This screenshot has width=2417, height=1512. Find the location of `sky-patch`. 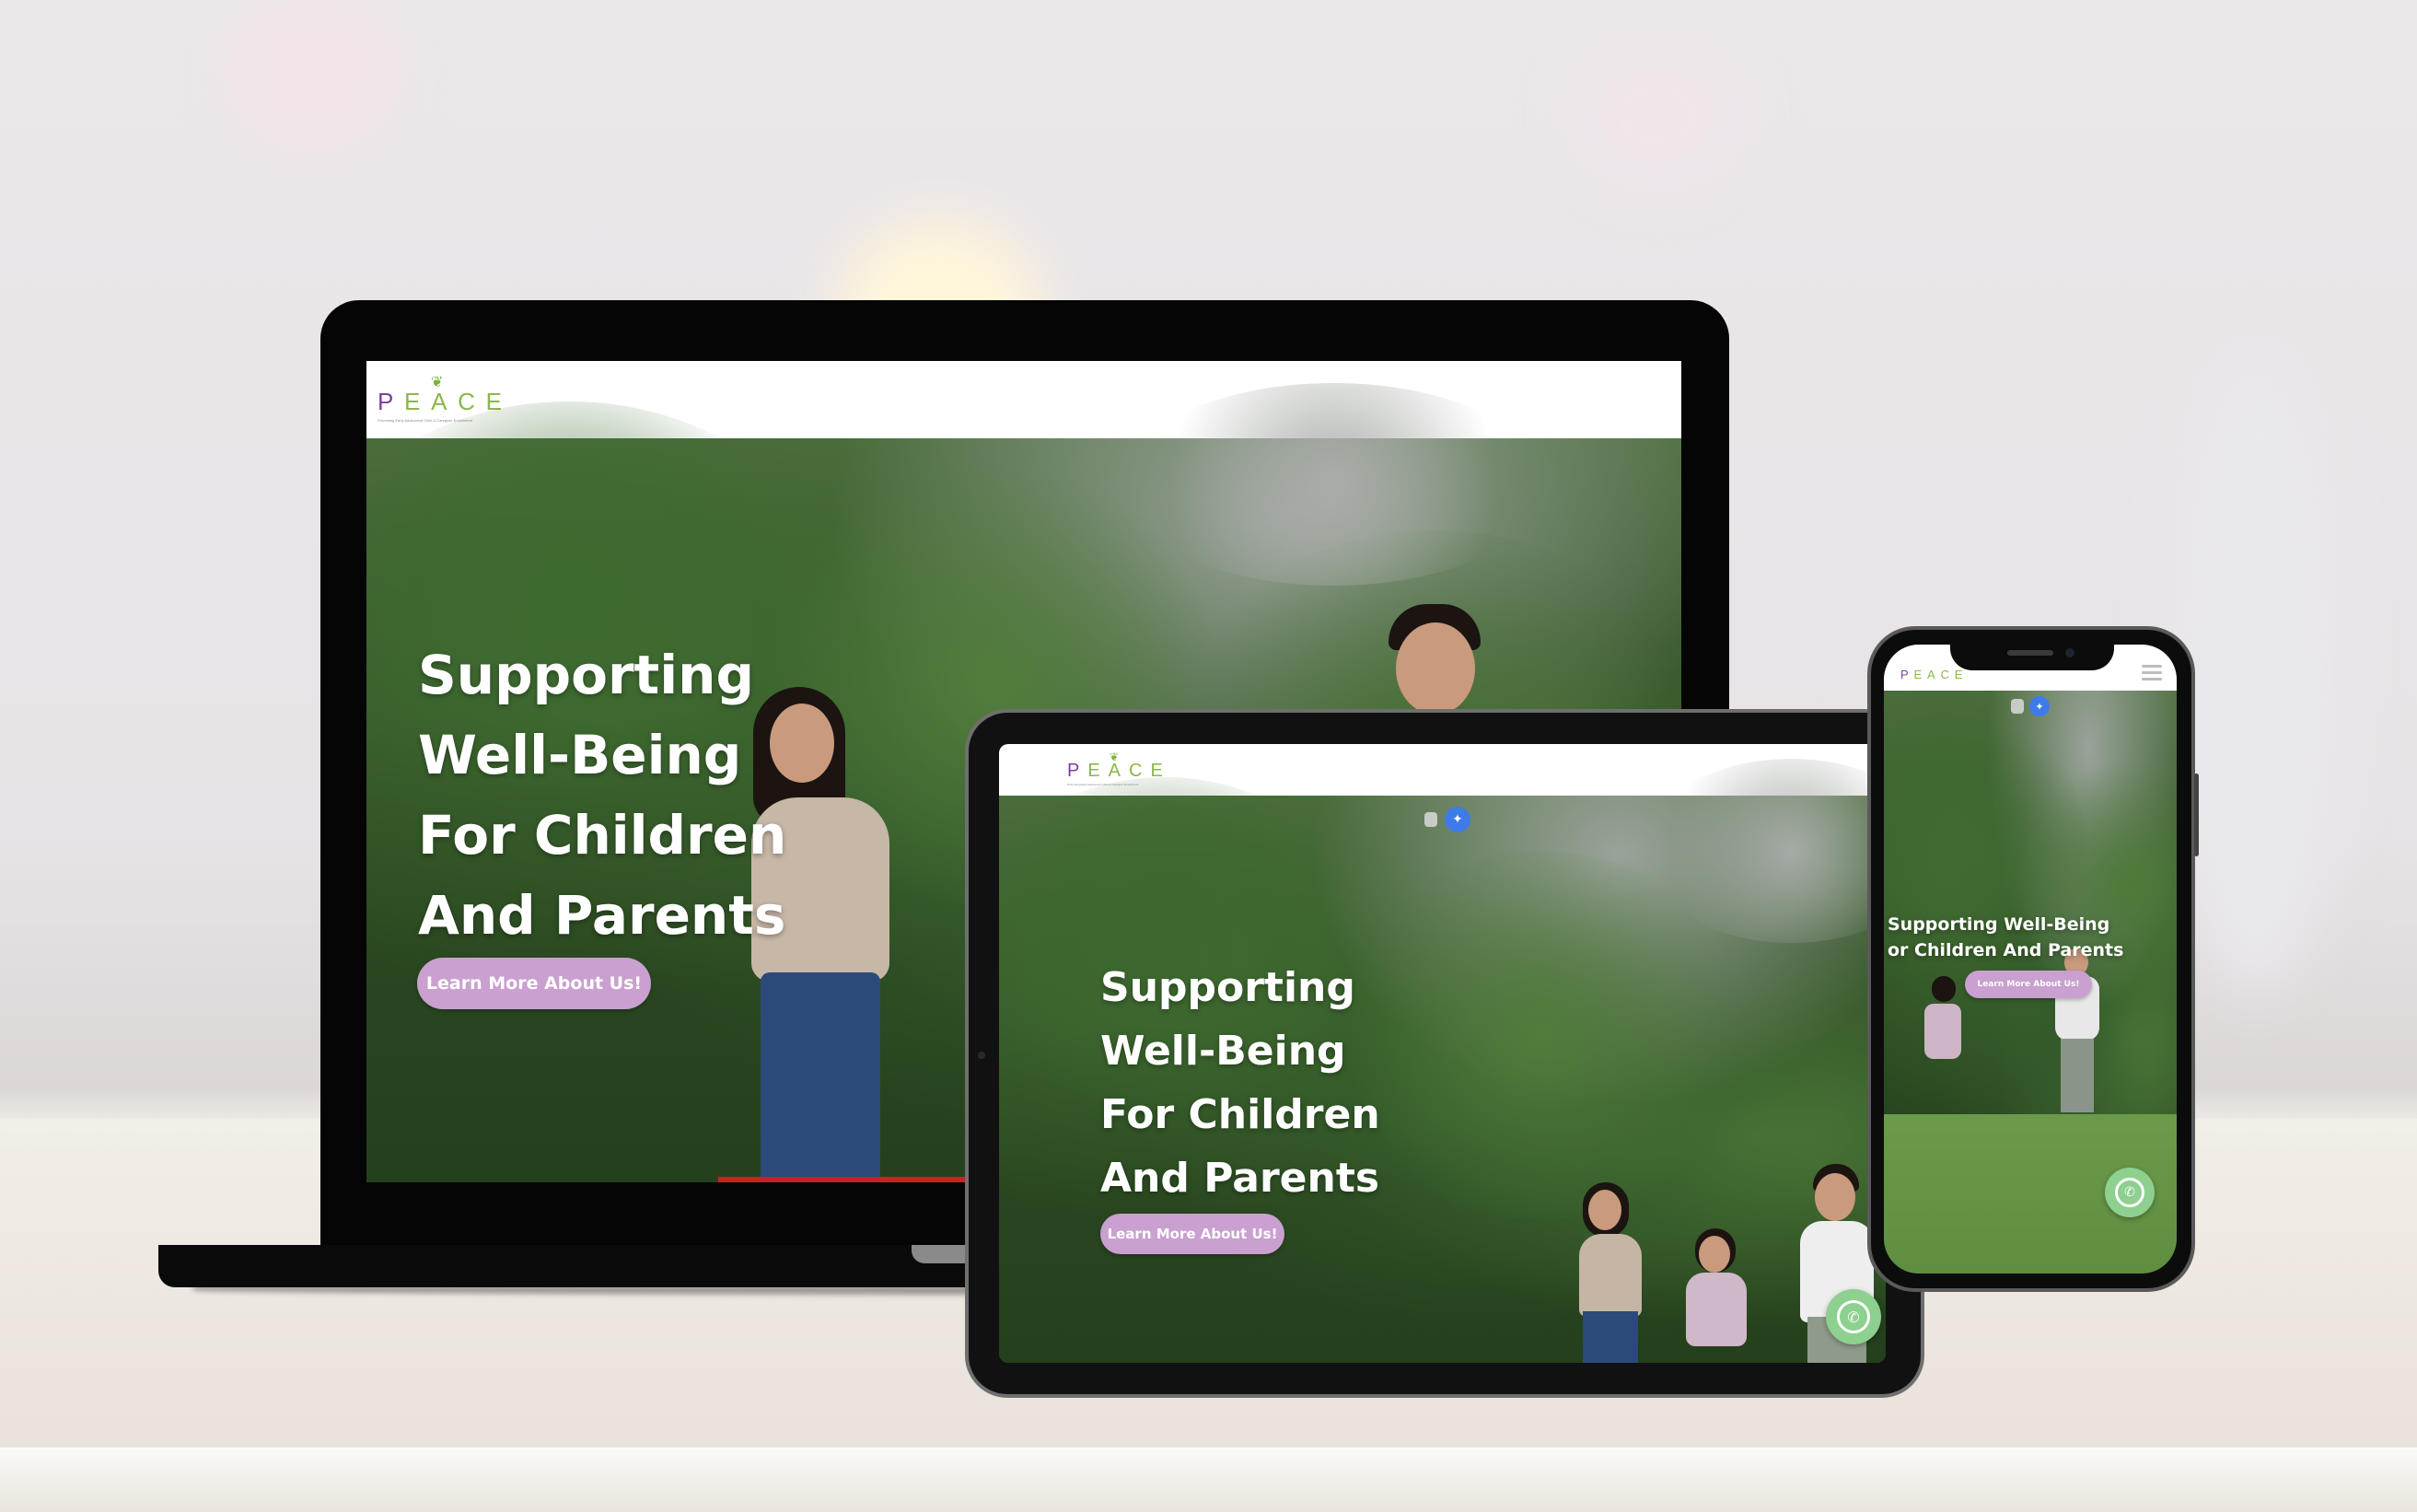

sky-patch is located at coordinates (1333, 484).